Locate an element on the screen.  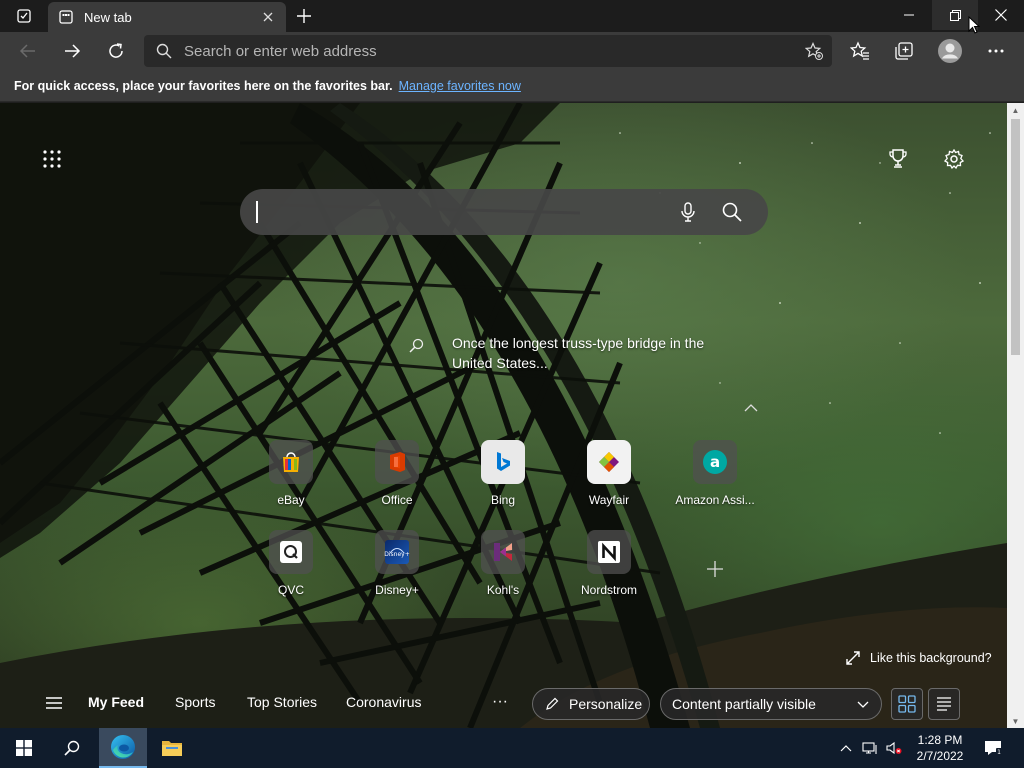
tab-coronavirus: Coronavirus is located at coordinates (383, 702).